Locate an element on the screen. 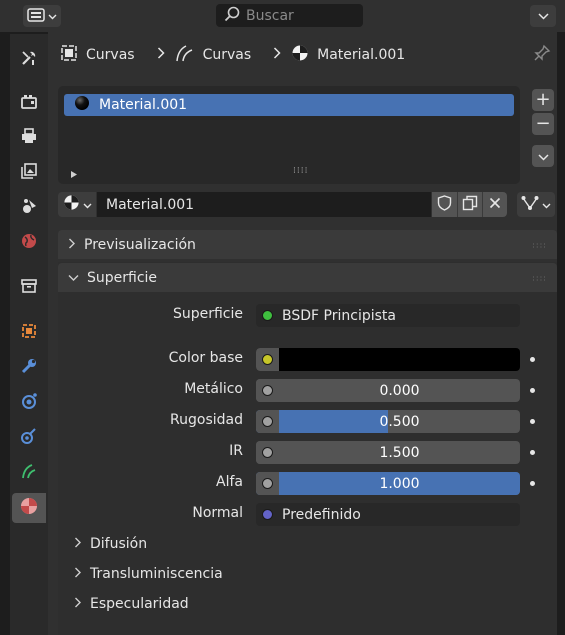 The height and width of the screenshot is (635, 565). list-resize-grip-icon: ⁞⁞⁞⁞ is located at coordinates (300, 171).